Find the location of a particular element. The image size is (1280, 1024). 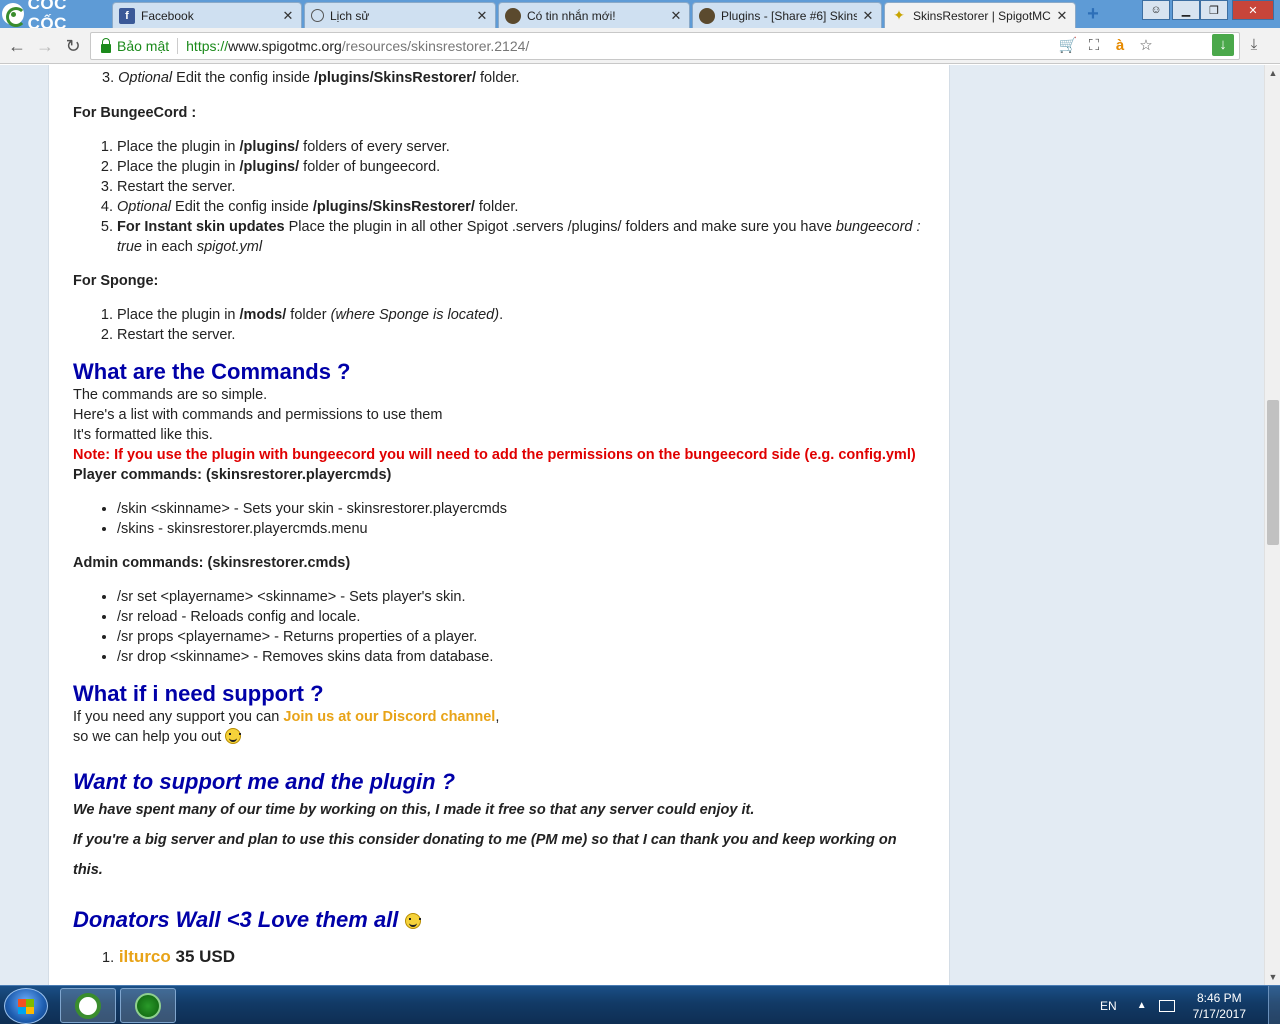

shopping-cart-icon: 🛒 is located at coordinates (1068, 46).